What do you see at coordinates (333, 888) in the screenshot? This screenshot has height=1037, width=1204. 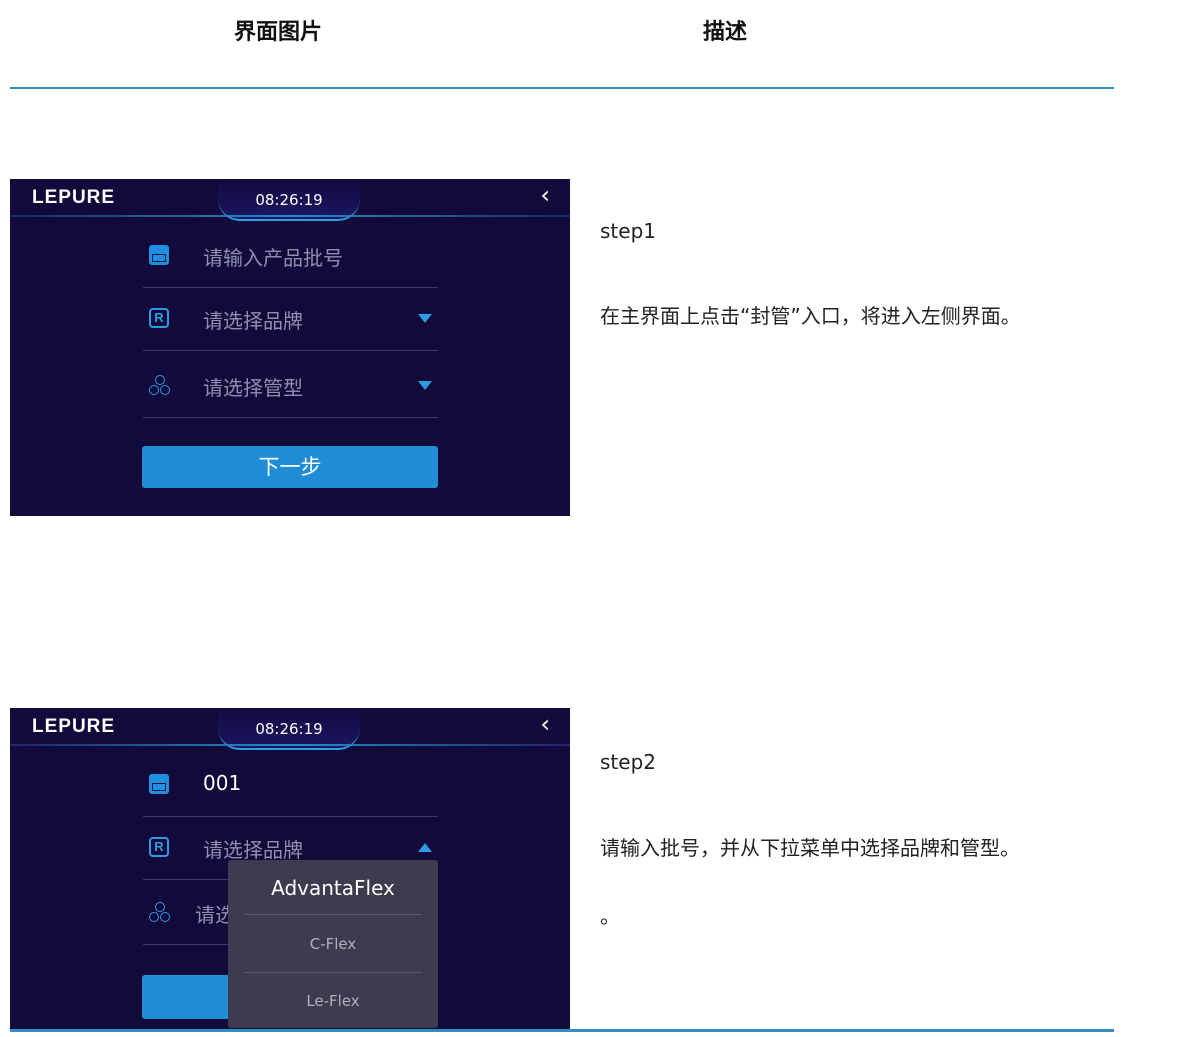 I see `dropdown-option-advantaflex: AdvantaFlex` at bounding box center [333, 888].